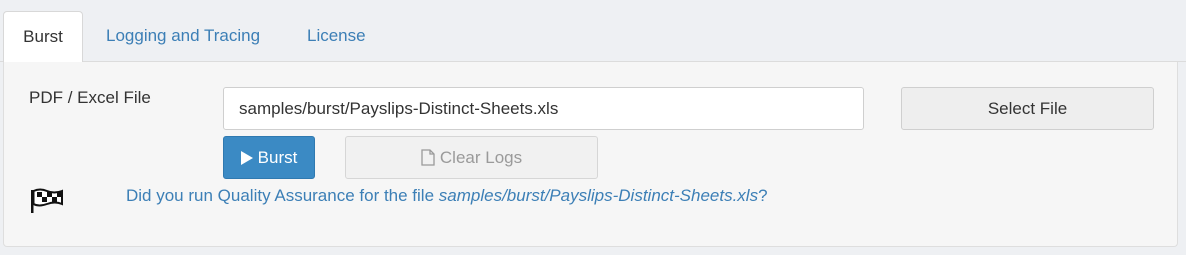  I want to click on checkered-flag-icon, so click(47, 200).